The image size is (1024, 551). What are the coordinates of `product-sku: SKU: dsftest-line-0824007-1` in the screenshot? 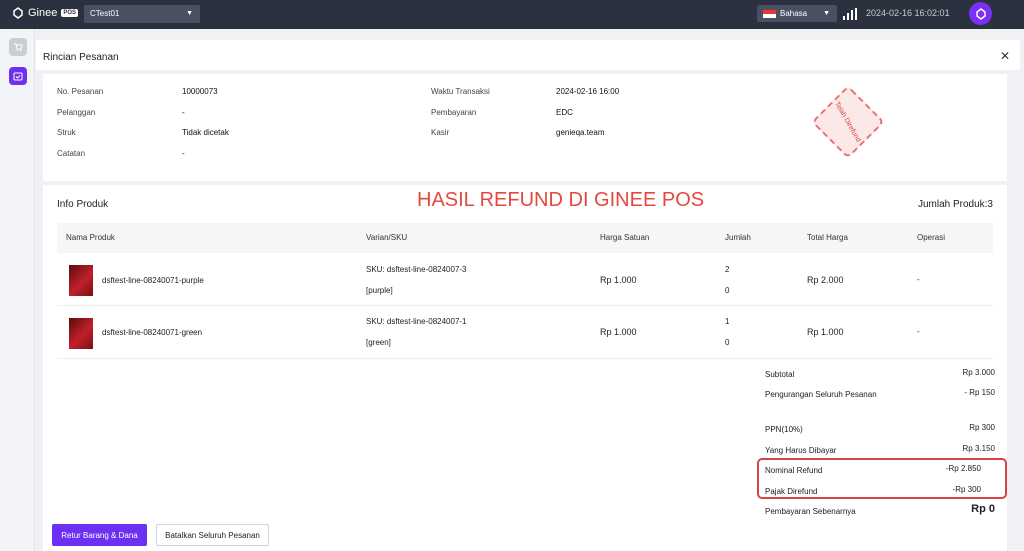 It's located at (416, 321).